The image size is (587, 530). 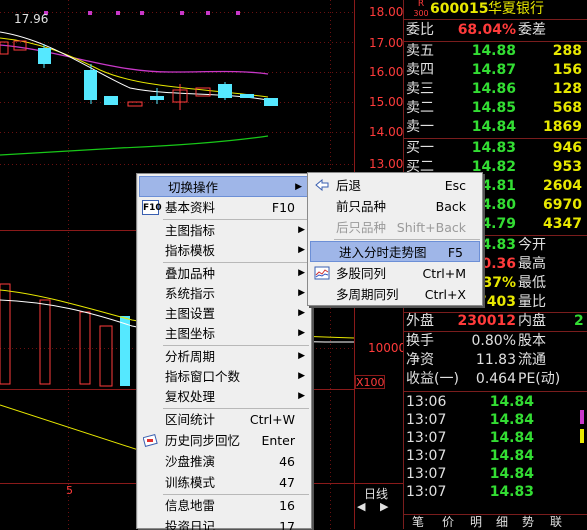 What do you see at coordinates (562, 186) in the screenshot?
I see `buy-volume: 2604` at bounding box center [562, 186].